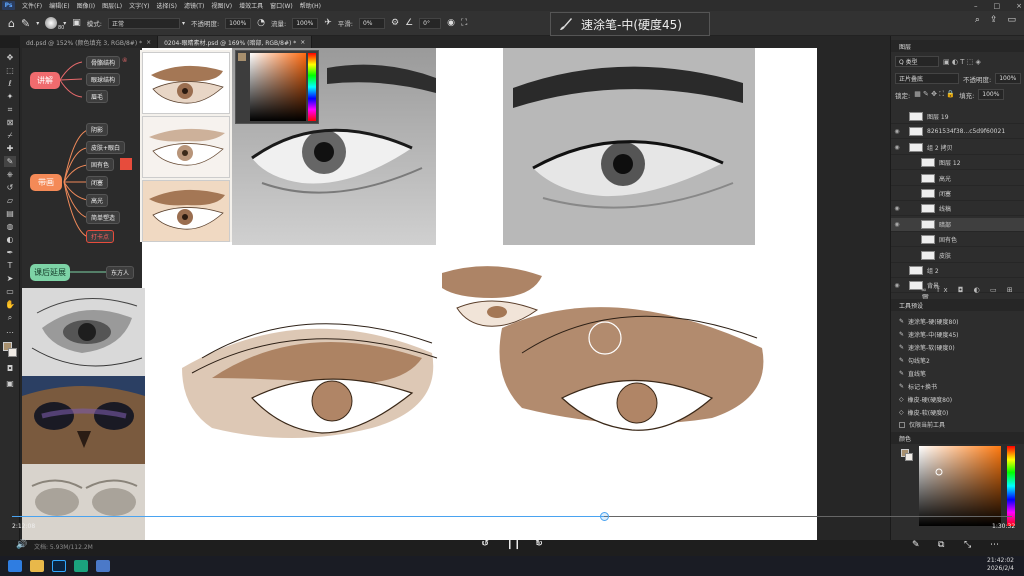  Describe the element at coordinates (371, 23) in the screenshot. I see `smooth-field: 0%` at that location.